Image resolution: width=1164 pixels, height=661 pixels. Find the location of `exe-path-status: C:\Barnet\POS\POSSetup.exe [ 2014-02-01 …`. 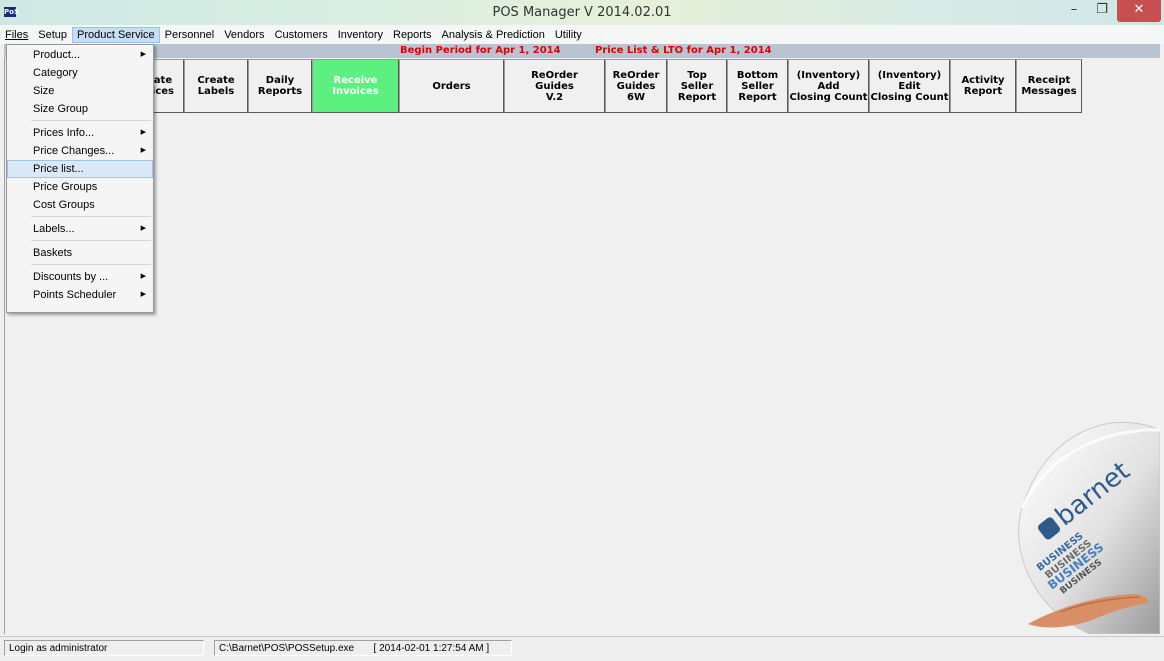

exe-path-status: C:\Barnet\POS\POSSetup.exe [ 2014-02-01 … is located at coordinates (363, 648).